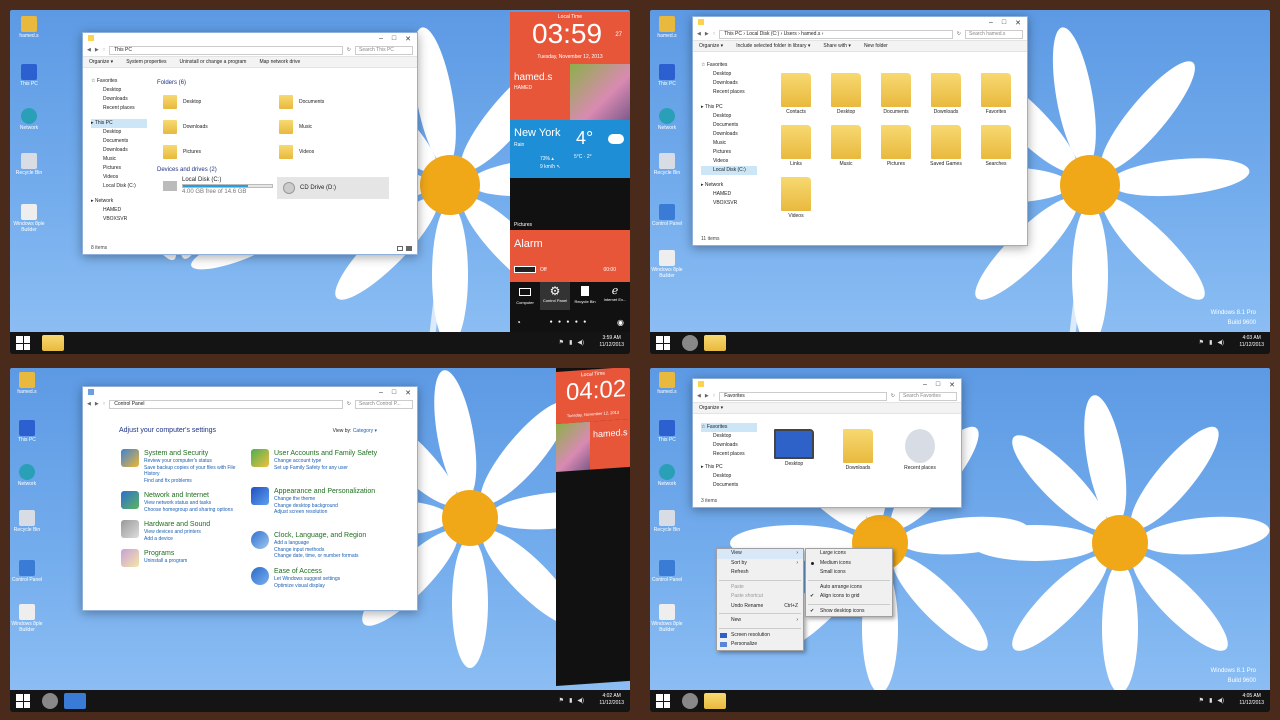 The image size is (1280, 720). What do you see at coordinates (569, 322) in the screenshot?
I see `page-dots: ● ● ● ● ●` at bounding box center [569, 322].